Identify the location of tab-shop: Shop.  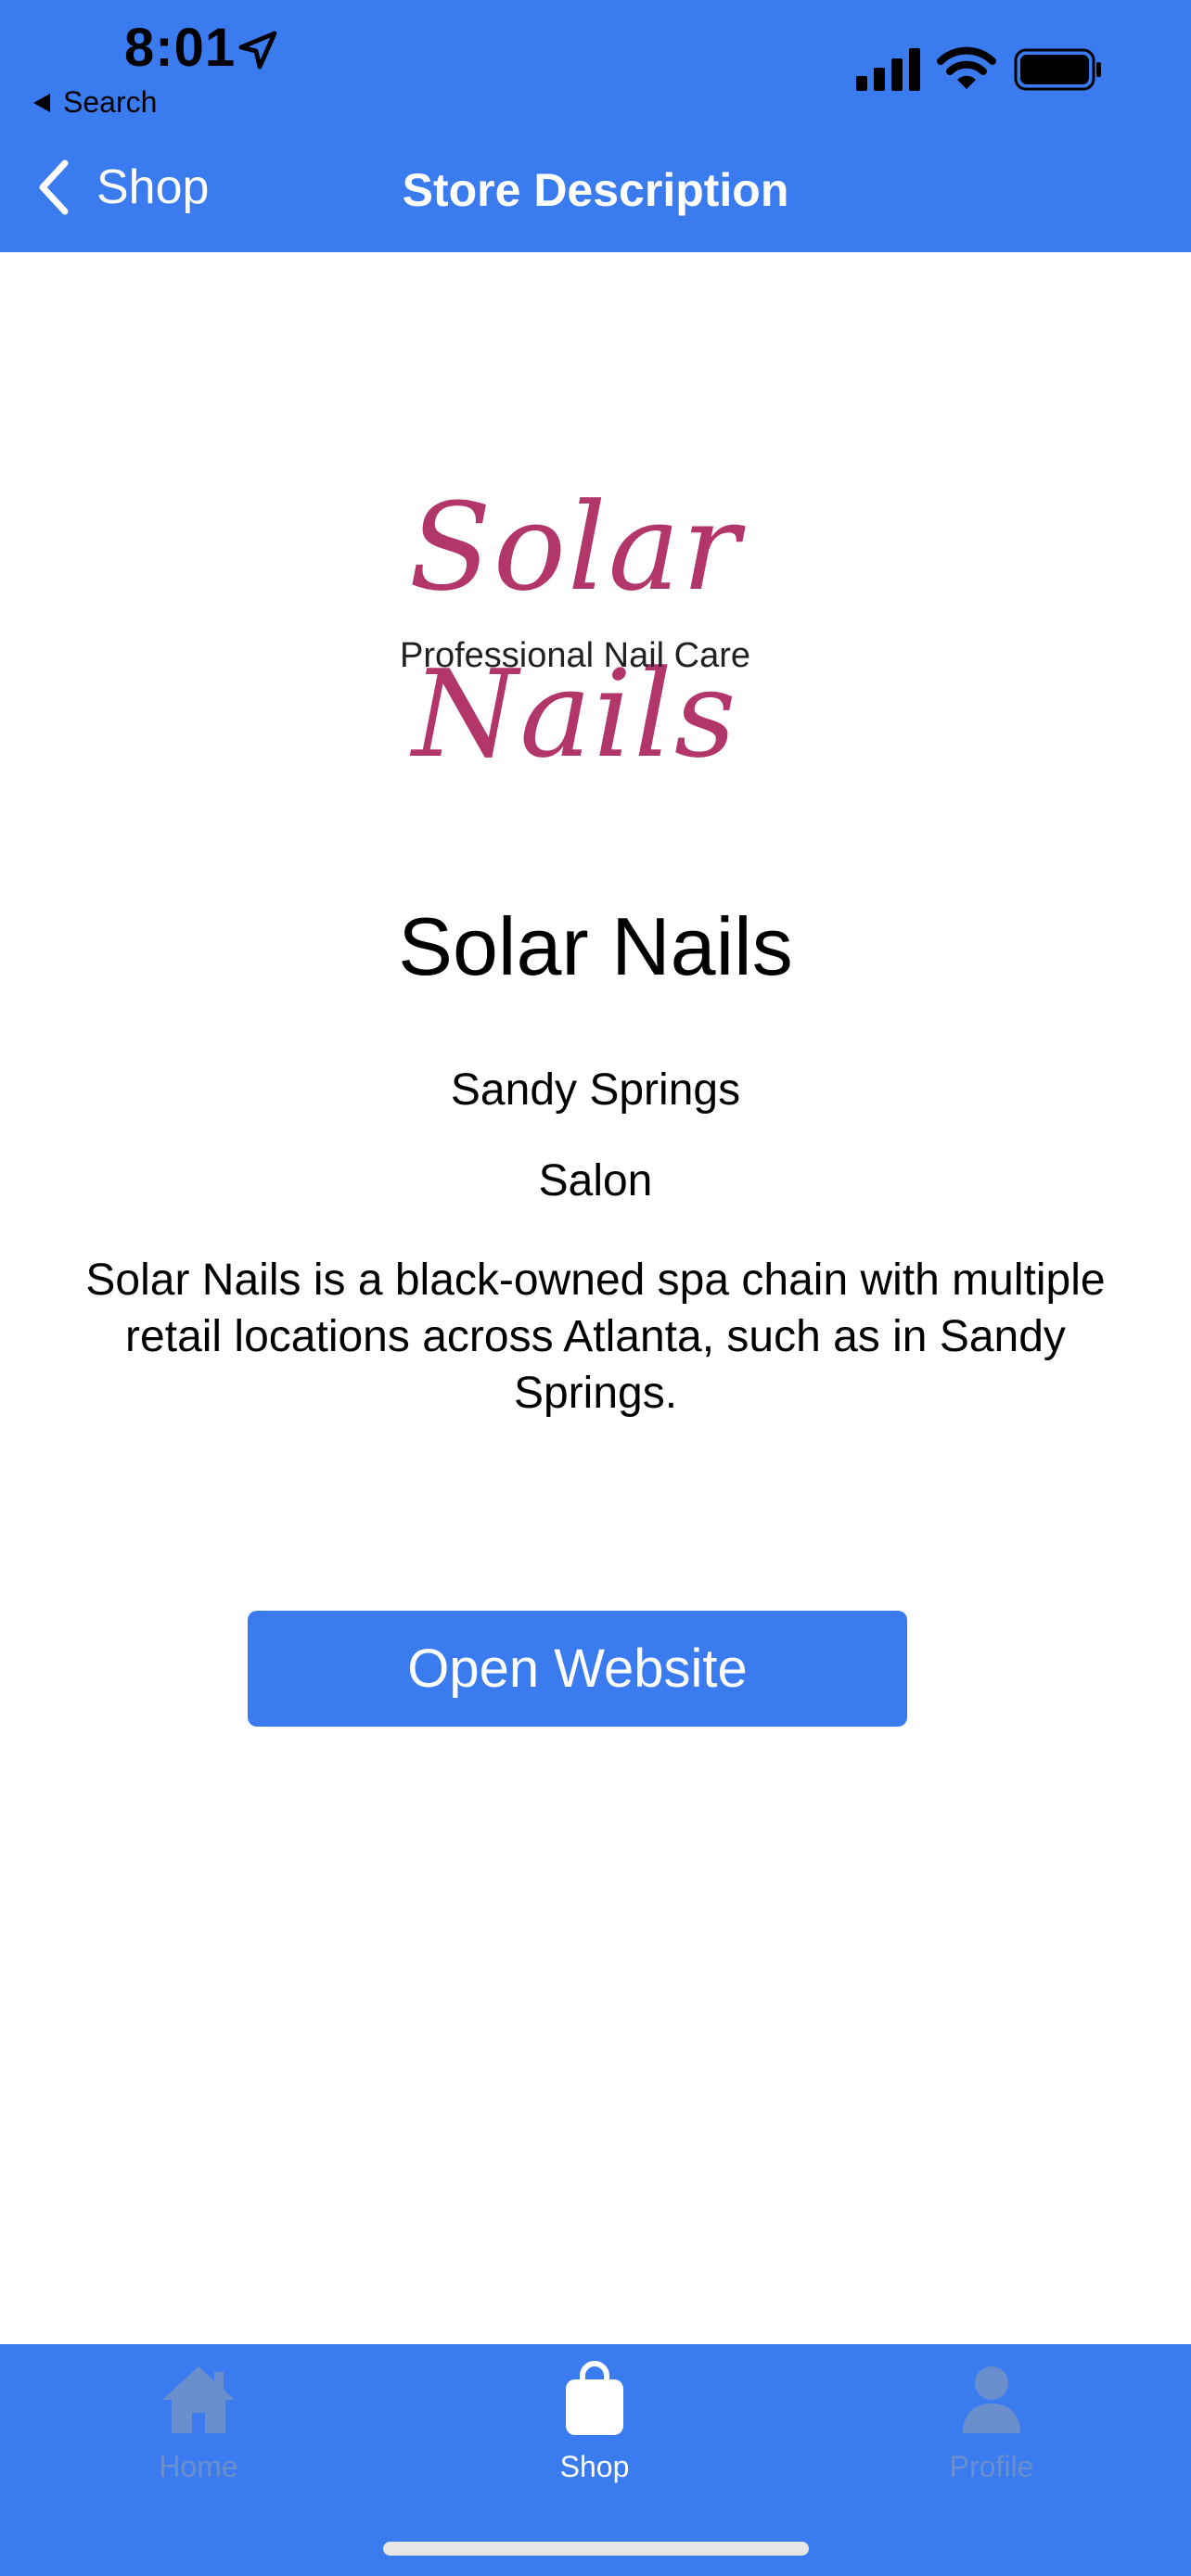
(594, 2422).